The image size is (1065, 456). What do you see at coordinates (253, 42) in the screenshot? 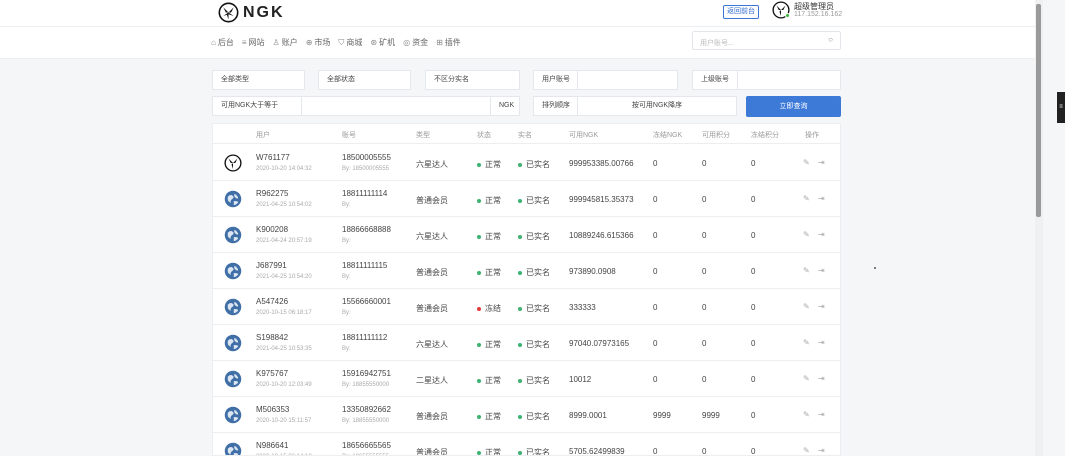
I see `nav-item-website: ≡ 网站` at bounding box center [253, 42].